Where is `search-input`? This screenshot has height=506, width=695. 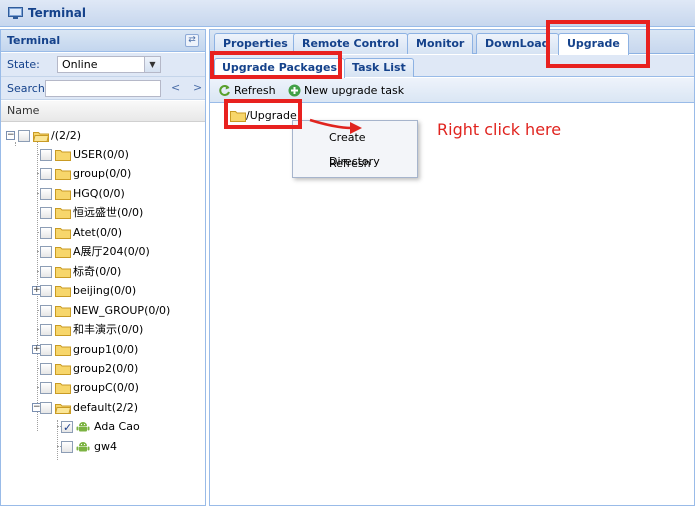
search-input is located at coordinates (103, 88).